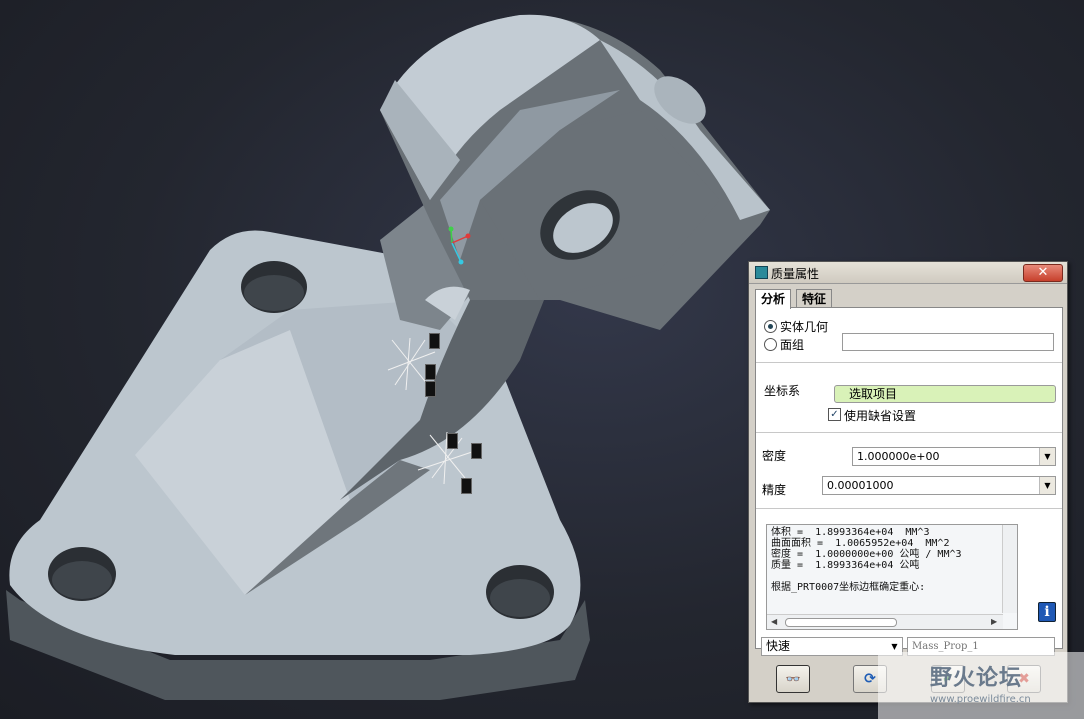  I want to click on vertical-scrollbar, so click(1009, 569).